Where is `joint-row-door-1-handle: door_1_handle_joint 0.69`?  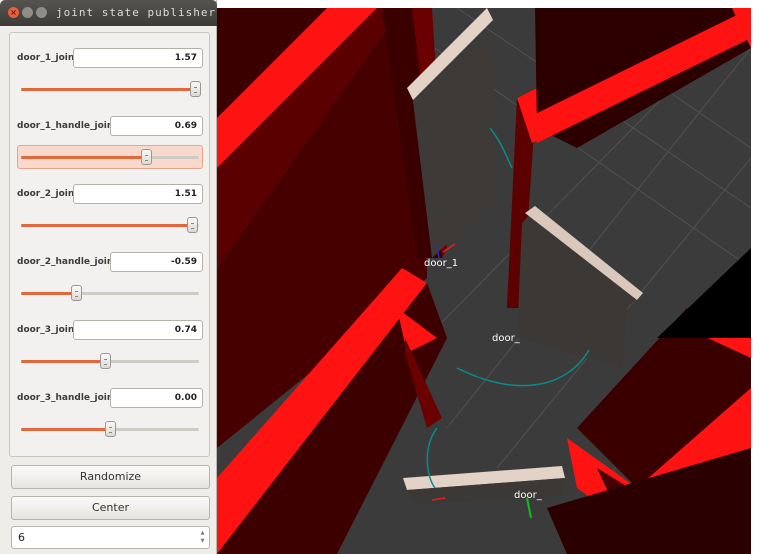
joint-row-door-1-handle: door_1_handle_joint 0.69 is located at coordinates (109, 137).